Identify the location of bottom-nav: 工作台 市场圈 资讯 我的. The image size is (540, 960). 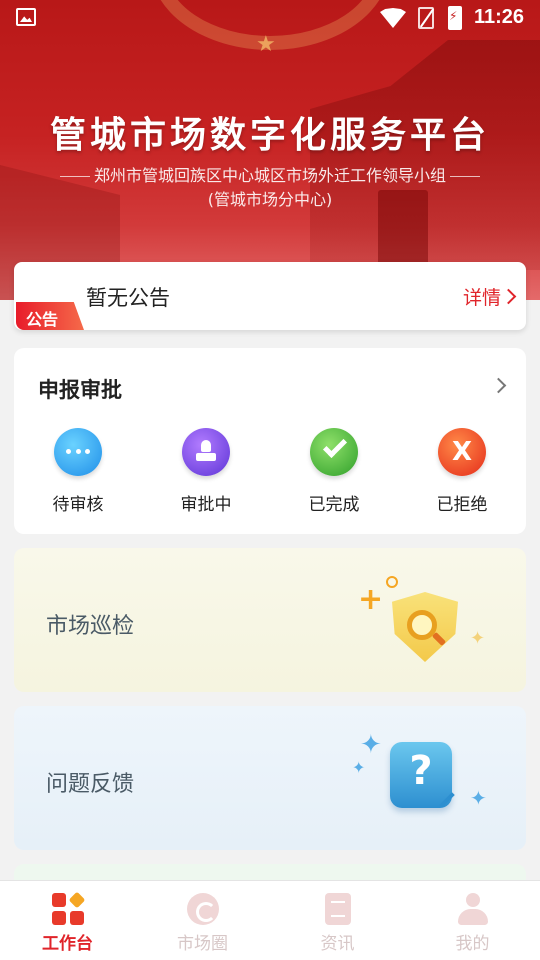
(270, 920).